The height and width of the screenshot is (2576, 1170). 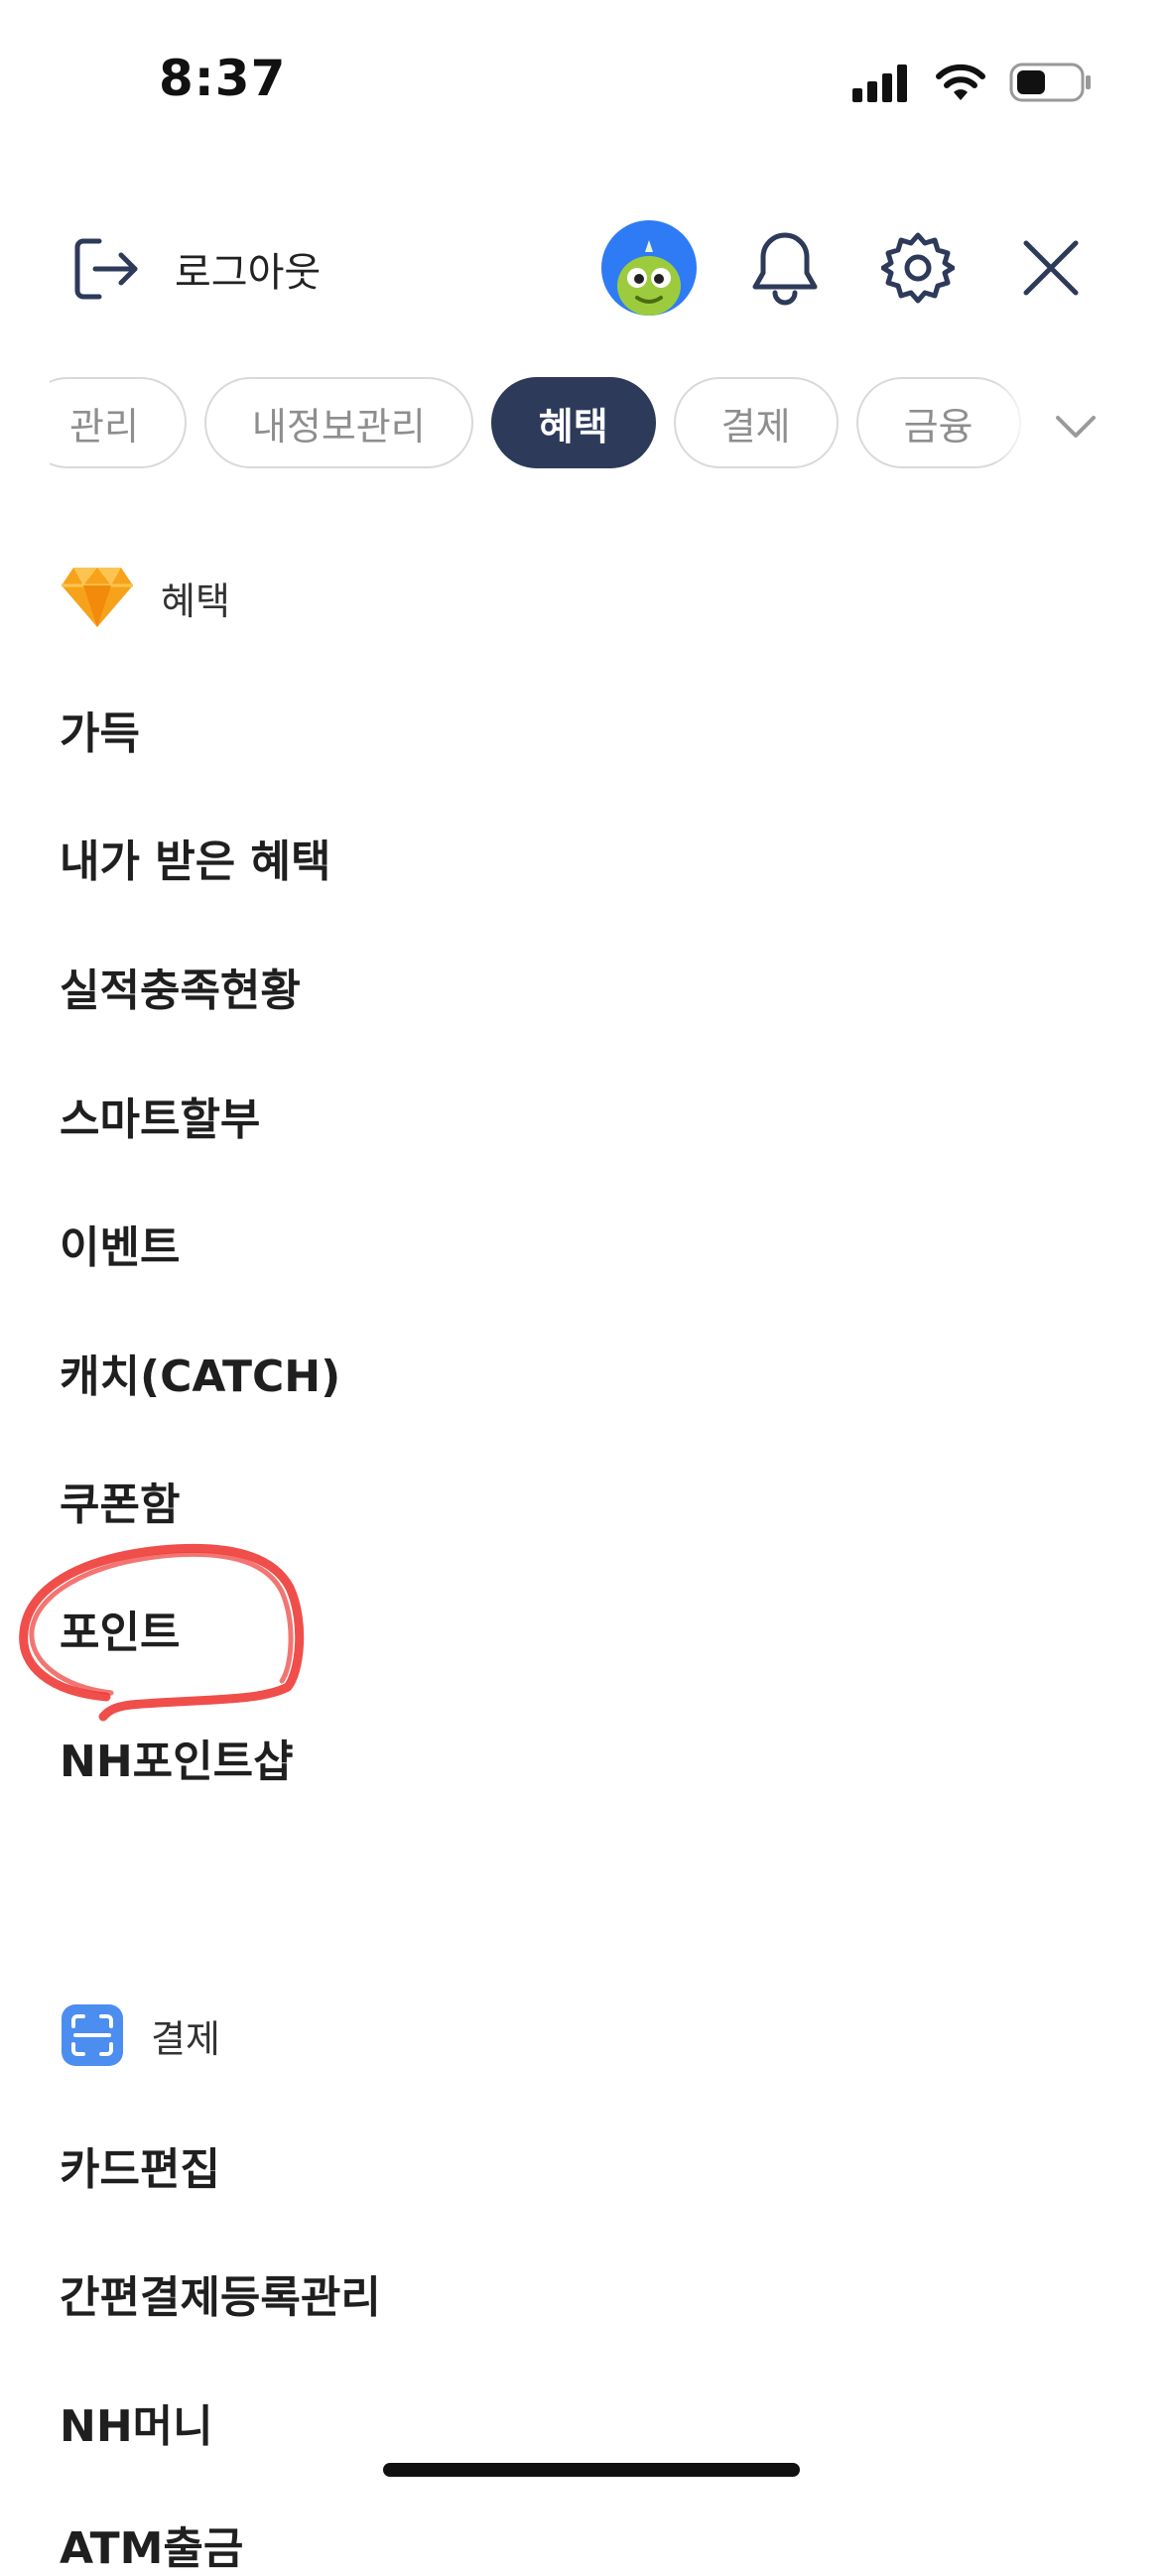 What do you see at coordinates (136, 2422) in the screenshot?
I see `menu-item-nh-money: NH머니` at bounding box center [136, 2422].